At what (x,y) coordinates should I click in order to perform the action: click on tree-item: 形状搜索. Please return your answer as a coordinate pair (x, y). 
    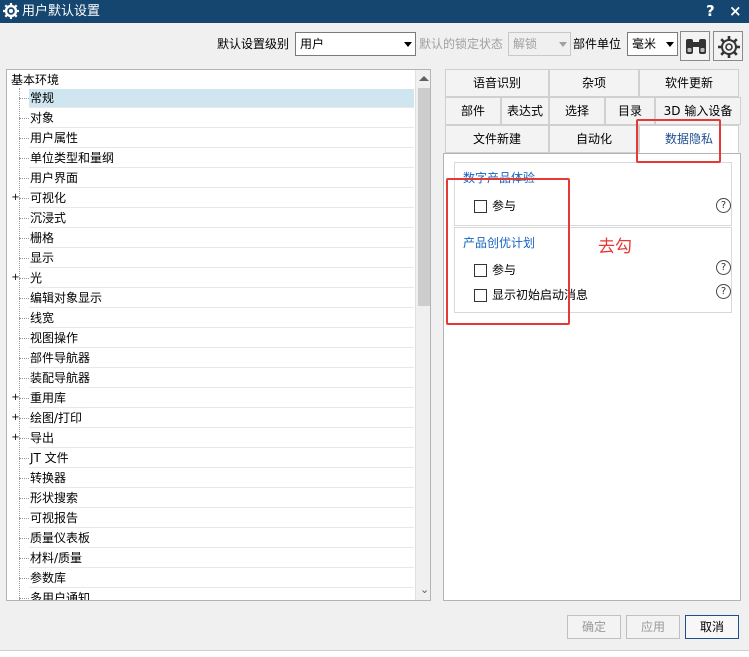
    Looking at the image, I should click on (210, 498).